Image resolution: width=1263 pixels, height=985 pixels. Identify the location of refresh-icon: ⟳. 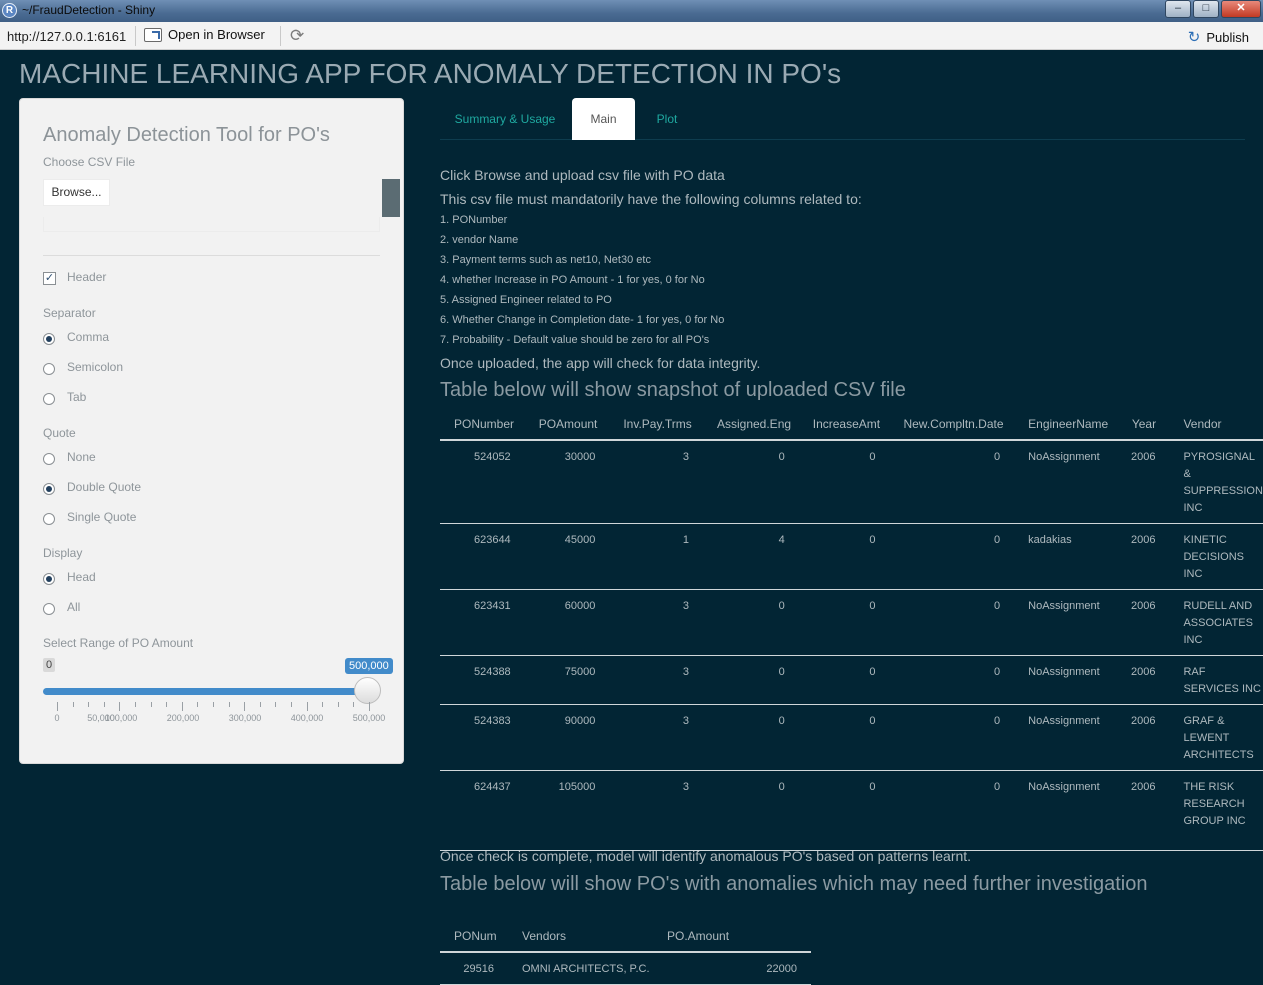
(297, 36).